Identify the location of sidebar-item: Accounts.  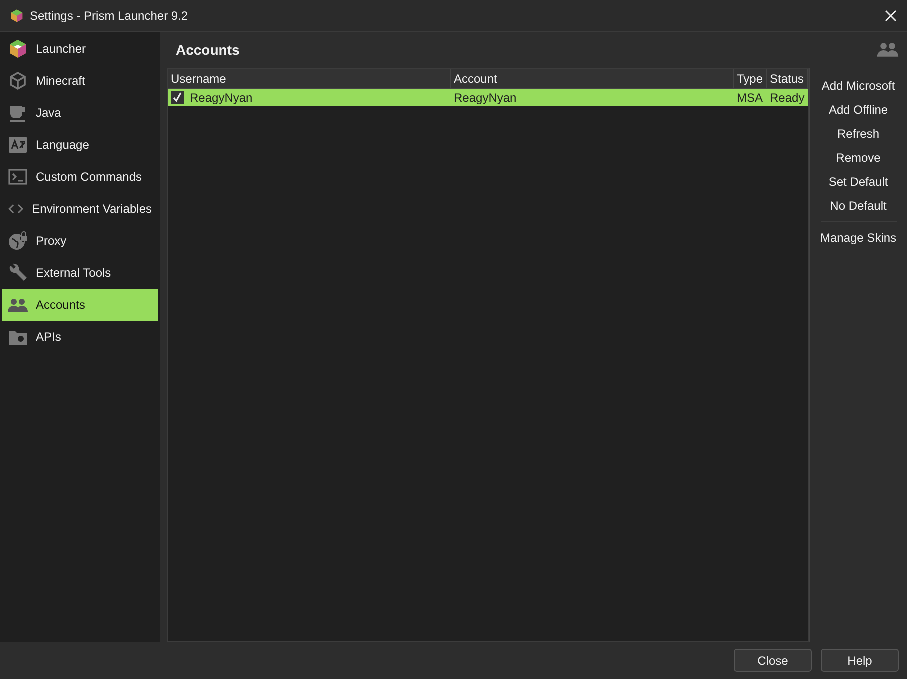
(80, 305).